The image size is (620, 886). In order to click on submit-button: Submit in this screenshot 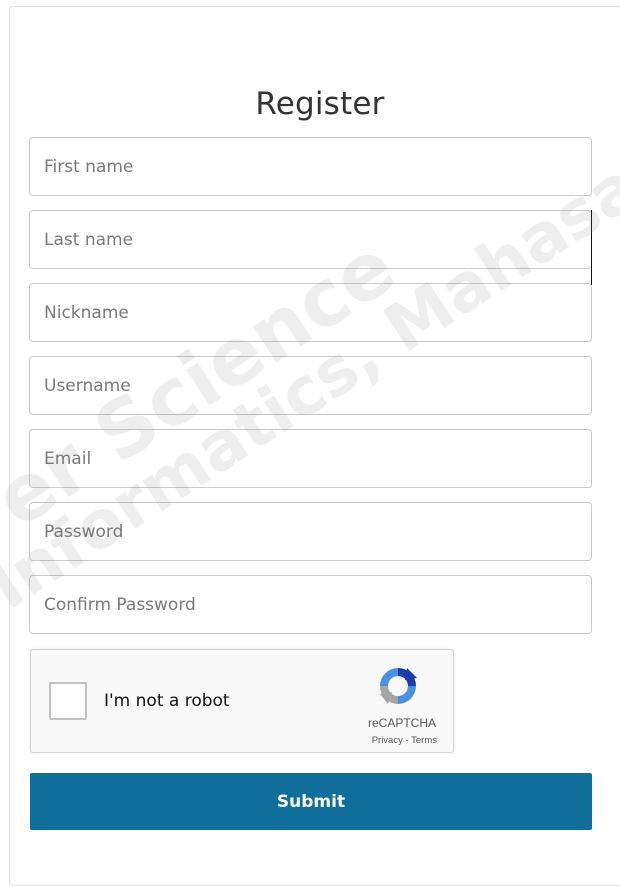, I will do `click(311, 801)`.